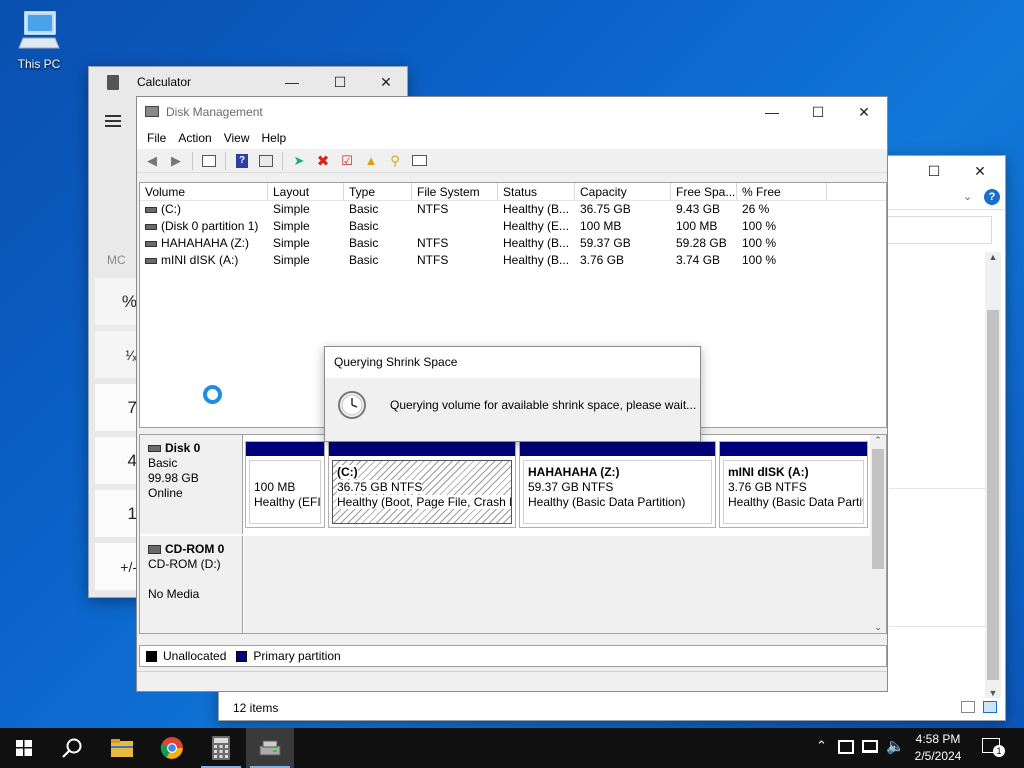 The image size is (1024, 768). Describe the element at coordinates (24, 748) in the screenshot. I see `start-button` at that location.